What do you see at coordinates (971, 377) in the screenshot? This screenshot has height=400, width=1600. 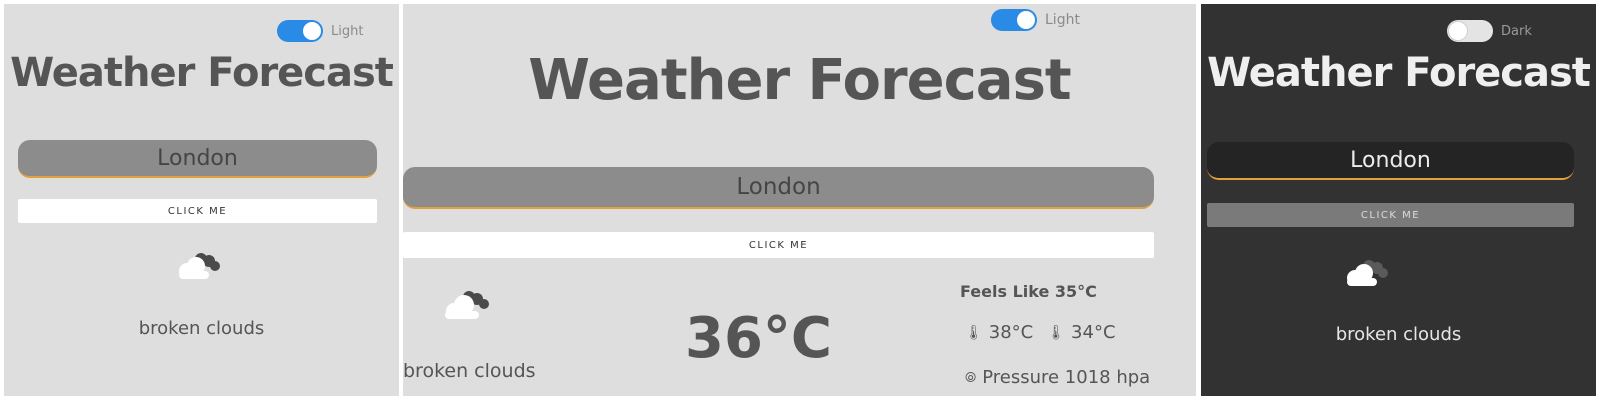 I see `pressure-icon: ⦾` at bounding box center [971, 377].